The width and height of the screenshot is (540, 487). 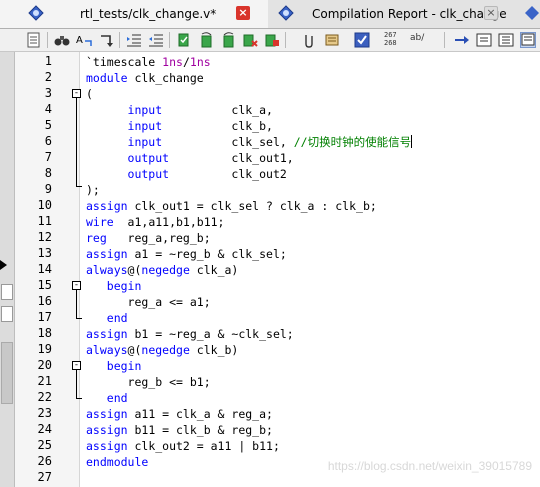 I want to click on code-line: assign b11 = clk_b & reg_b;, so click(x=179, y=430).